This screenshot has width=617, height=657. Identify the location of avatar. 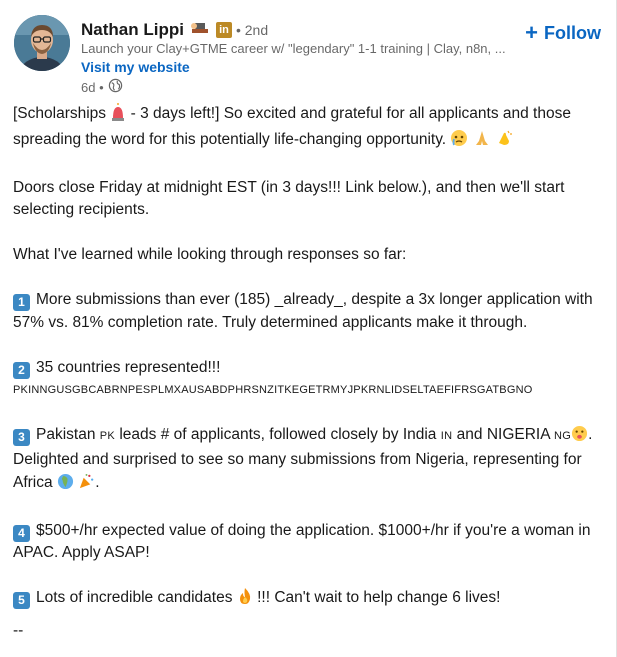
(42, 43).